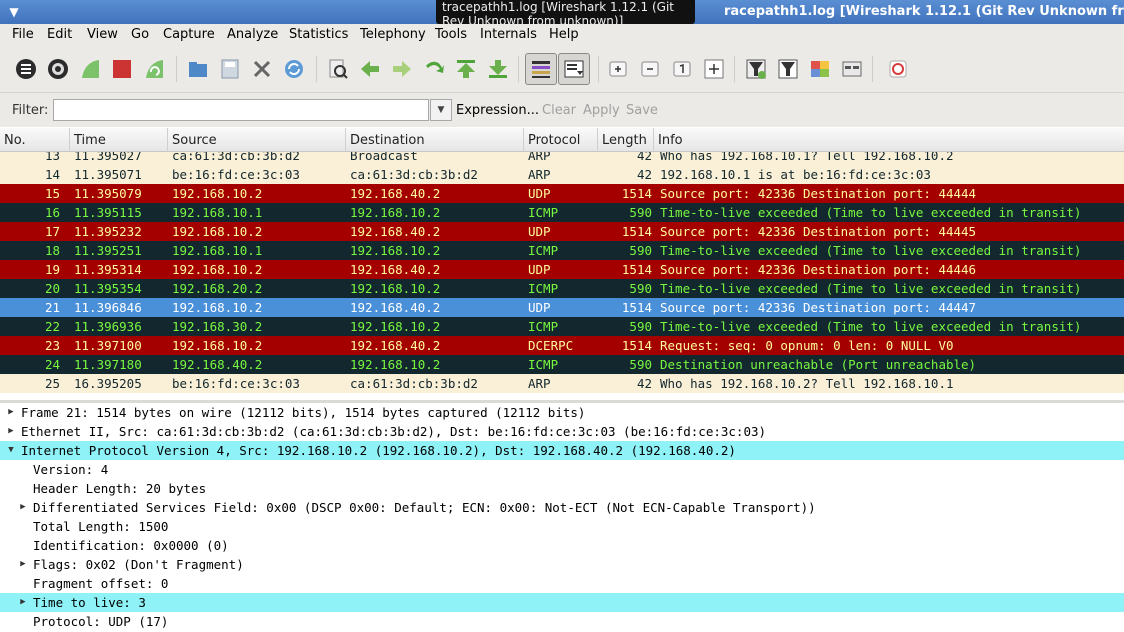 Image resolution: width=1124 pixels, height=632 pixels. What do you see at coordinates (120, 488) in the screenshot?
I see `detail-text: Header Length: 20 bytes` at bounding box center [120, 488].